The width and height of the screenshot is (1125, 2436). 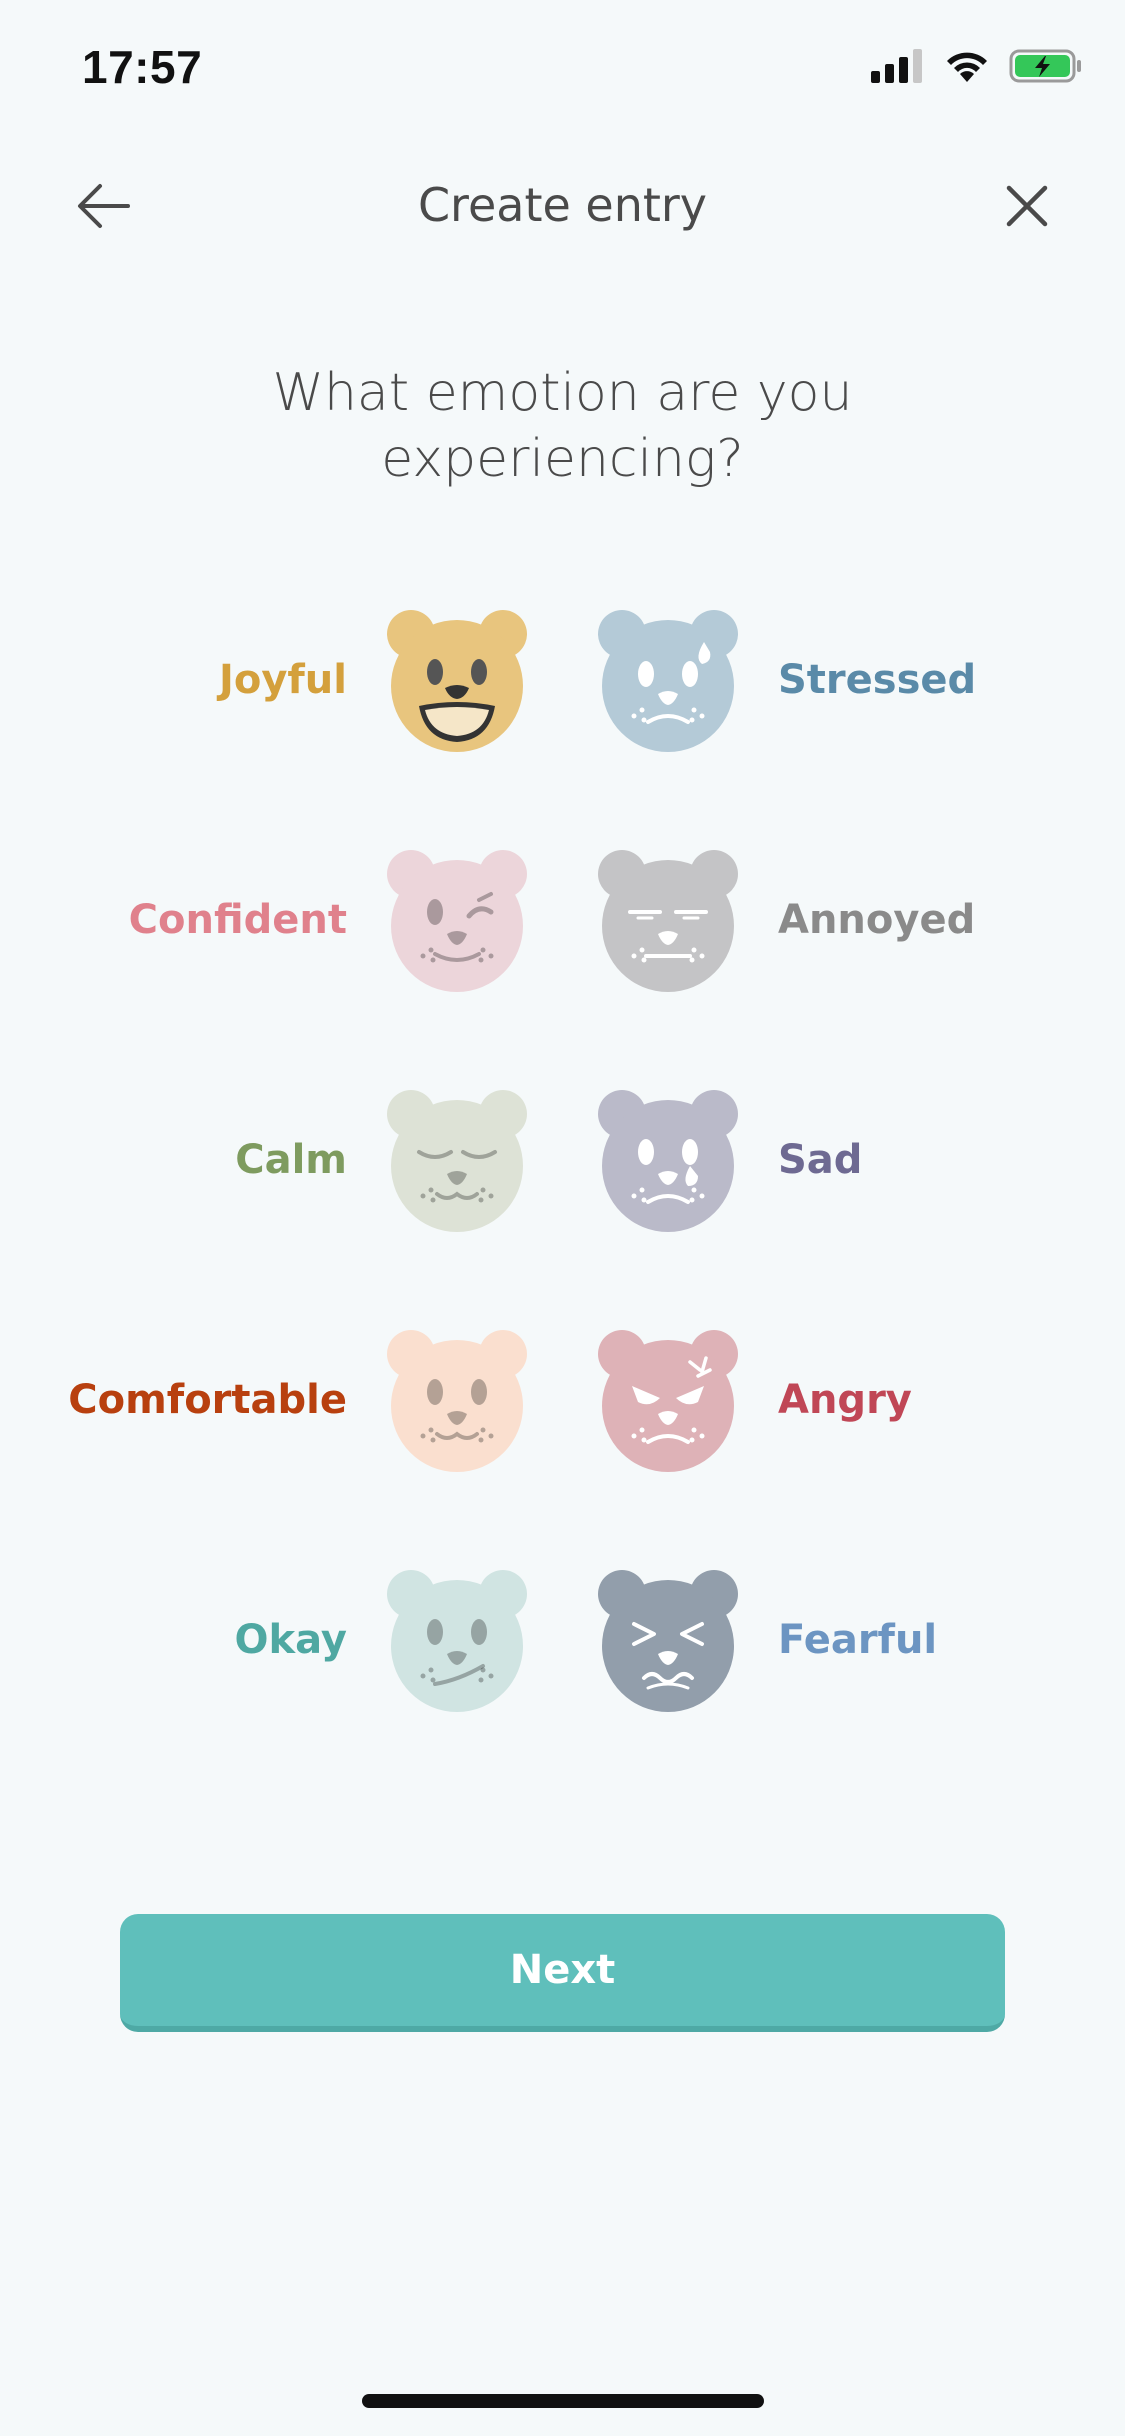 What do you see at coordinates (562, 920) in the screenshot?
I see `emotion-row: Confident Annoyed` at bounding box center [562, 920].